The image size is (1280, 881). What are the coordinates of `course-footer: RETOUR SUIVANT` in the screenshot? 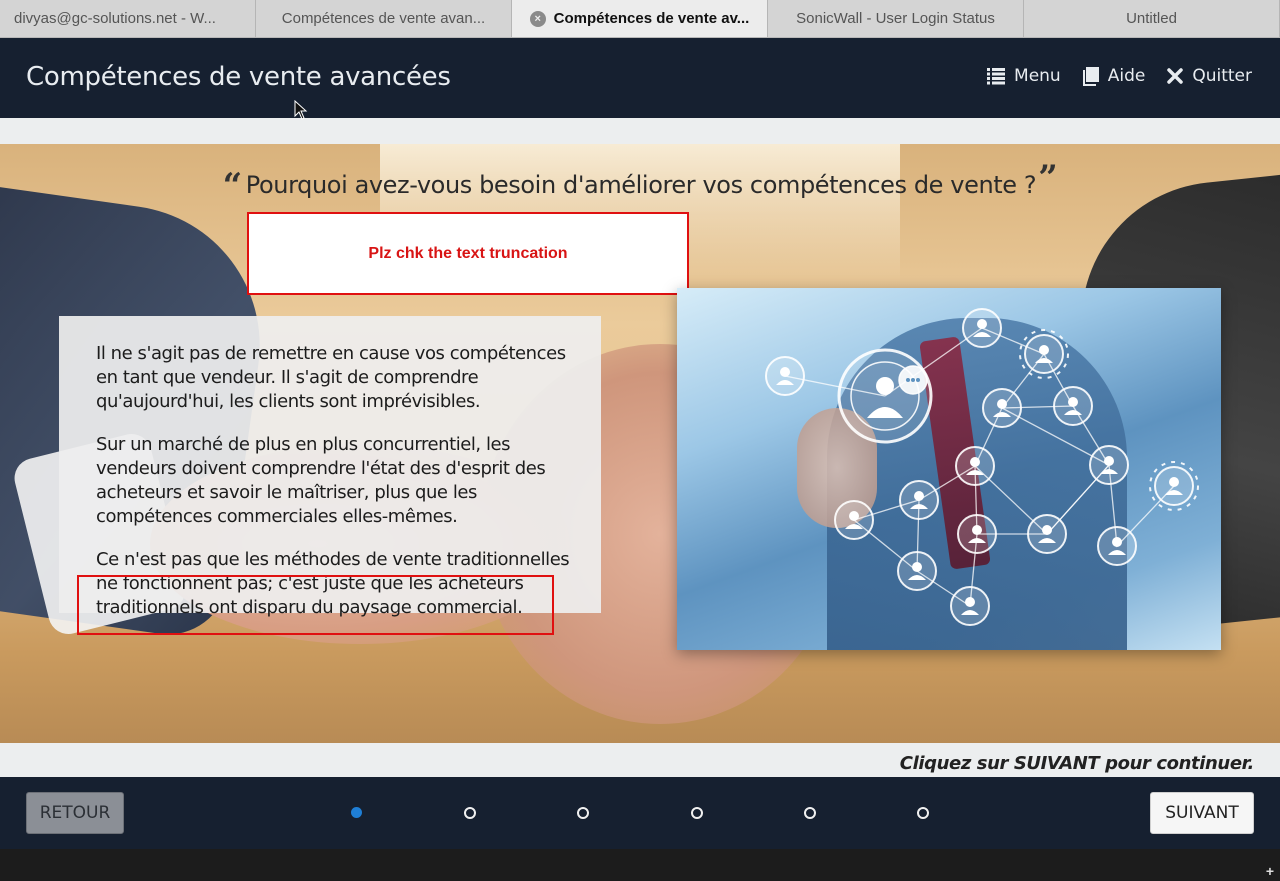 It's located at (640, 813).